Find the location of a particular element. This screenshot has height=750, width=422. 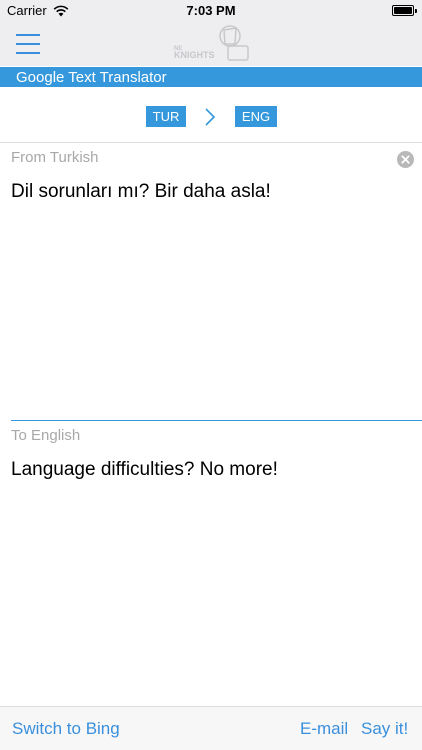

nav-bar: NE KNIGHTS is located at coordinates (211, 44).